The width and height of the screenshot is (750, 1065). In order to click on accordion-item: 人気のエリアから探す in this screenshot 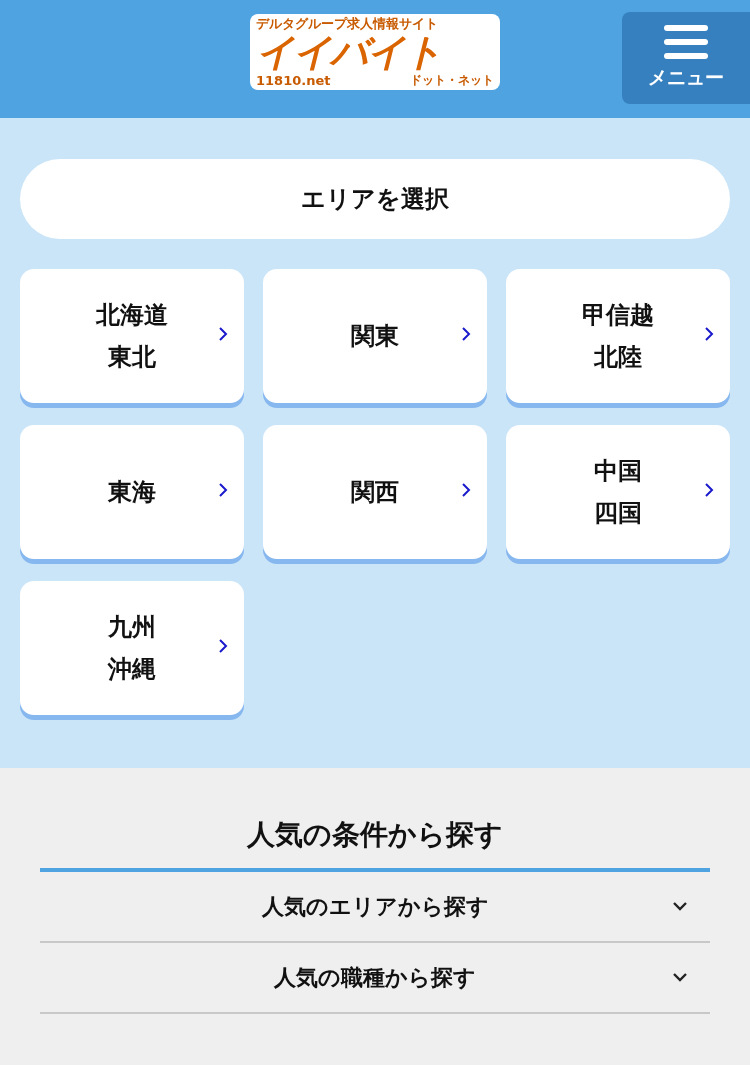, I will do `click(375, 907)`.